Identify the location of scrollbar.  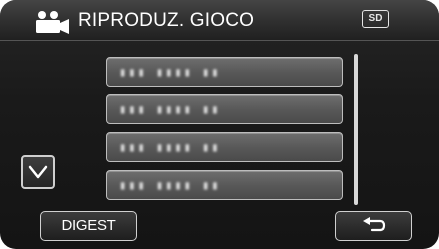
(356, 129).